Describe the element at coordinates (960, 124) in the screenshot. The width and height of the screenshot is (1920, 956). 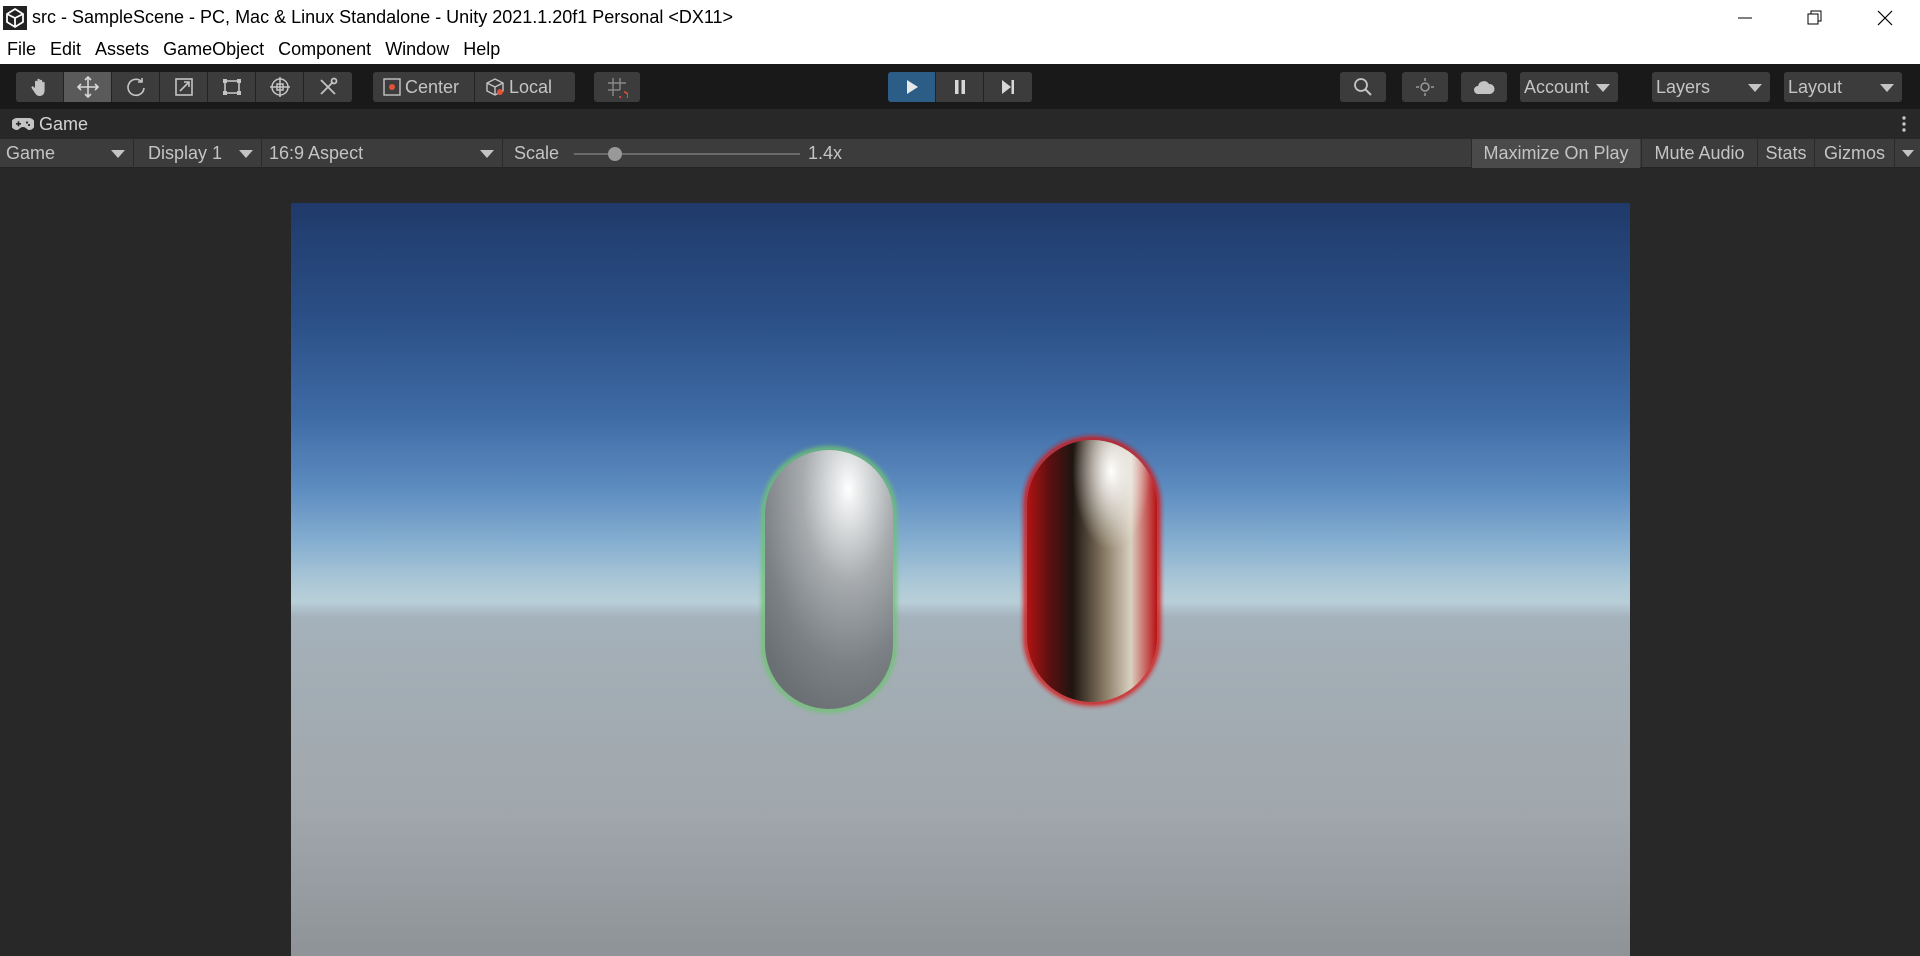
I see `game-tab-bar: Game` at that location.